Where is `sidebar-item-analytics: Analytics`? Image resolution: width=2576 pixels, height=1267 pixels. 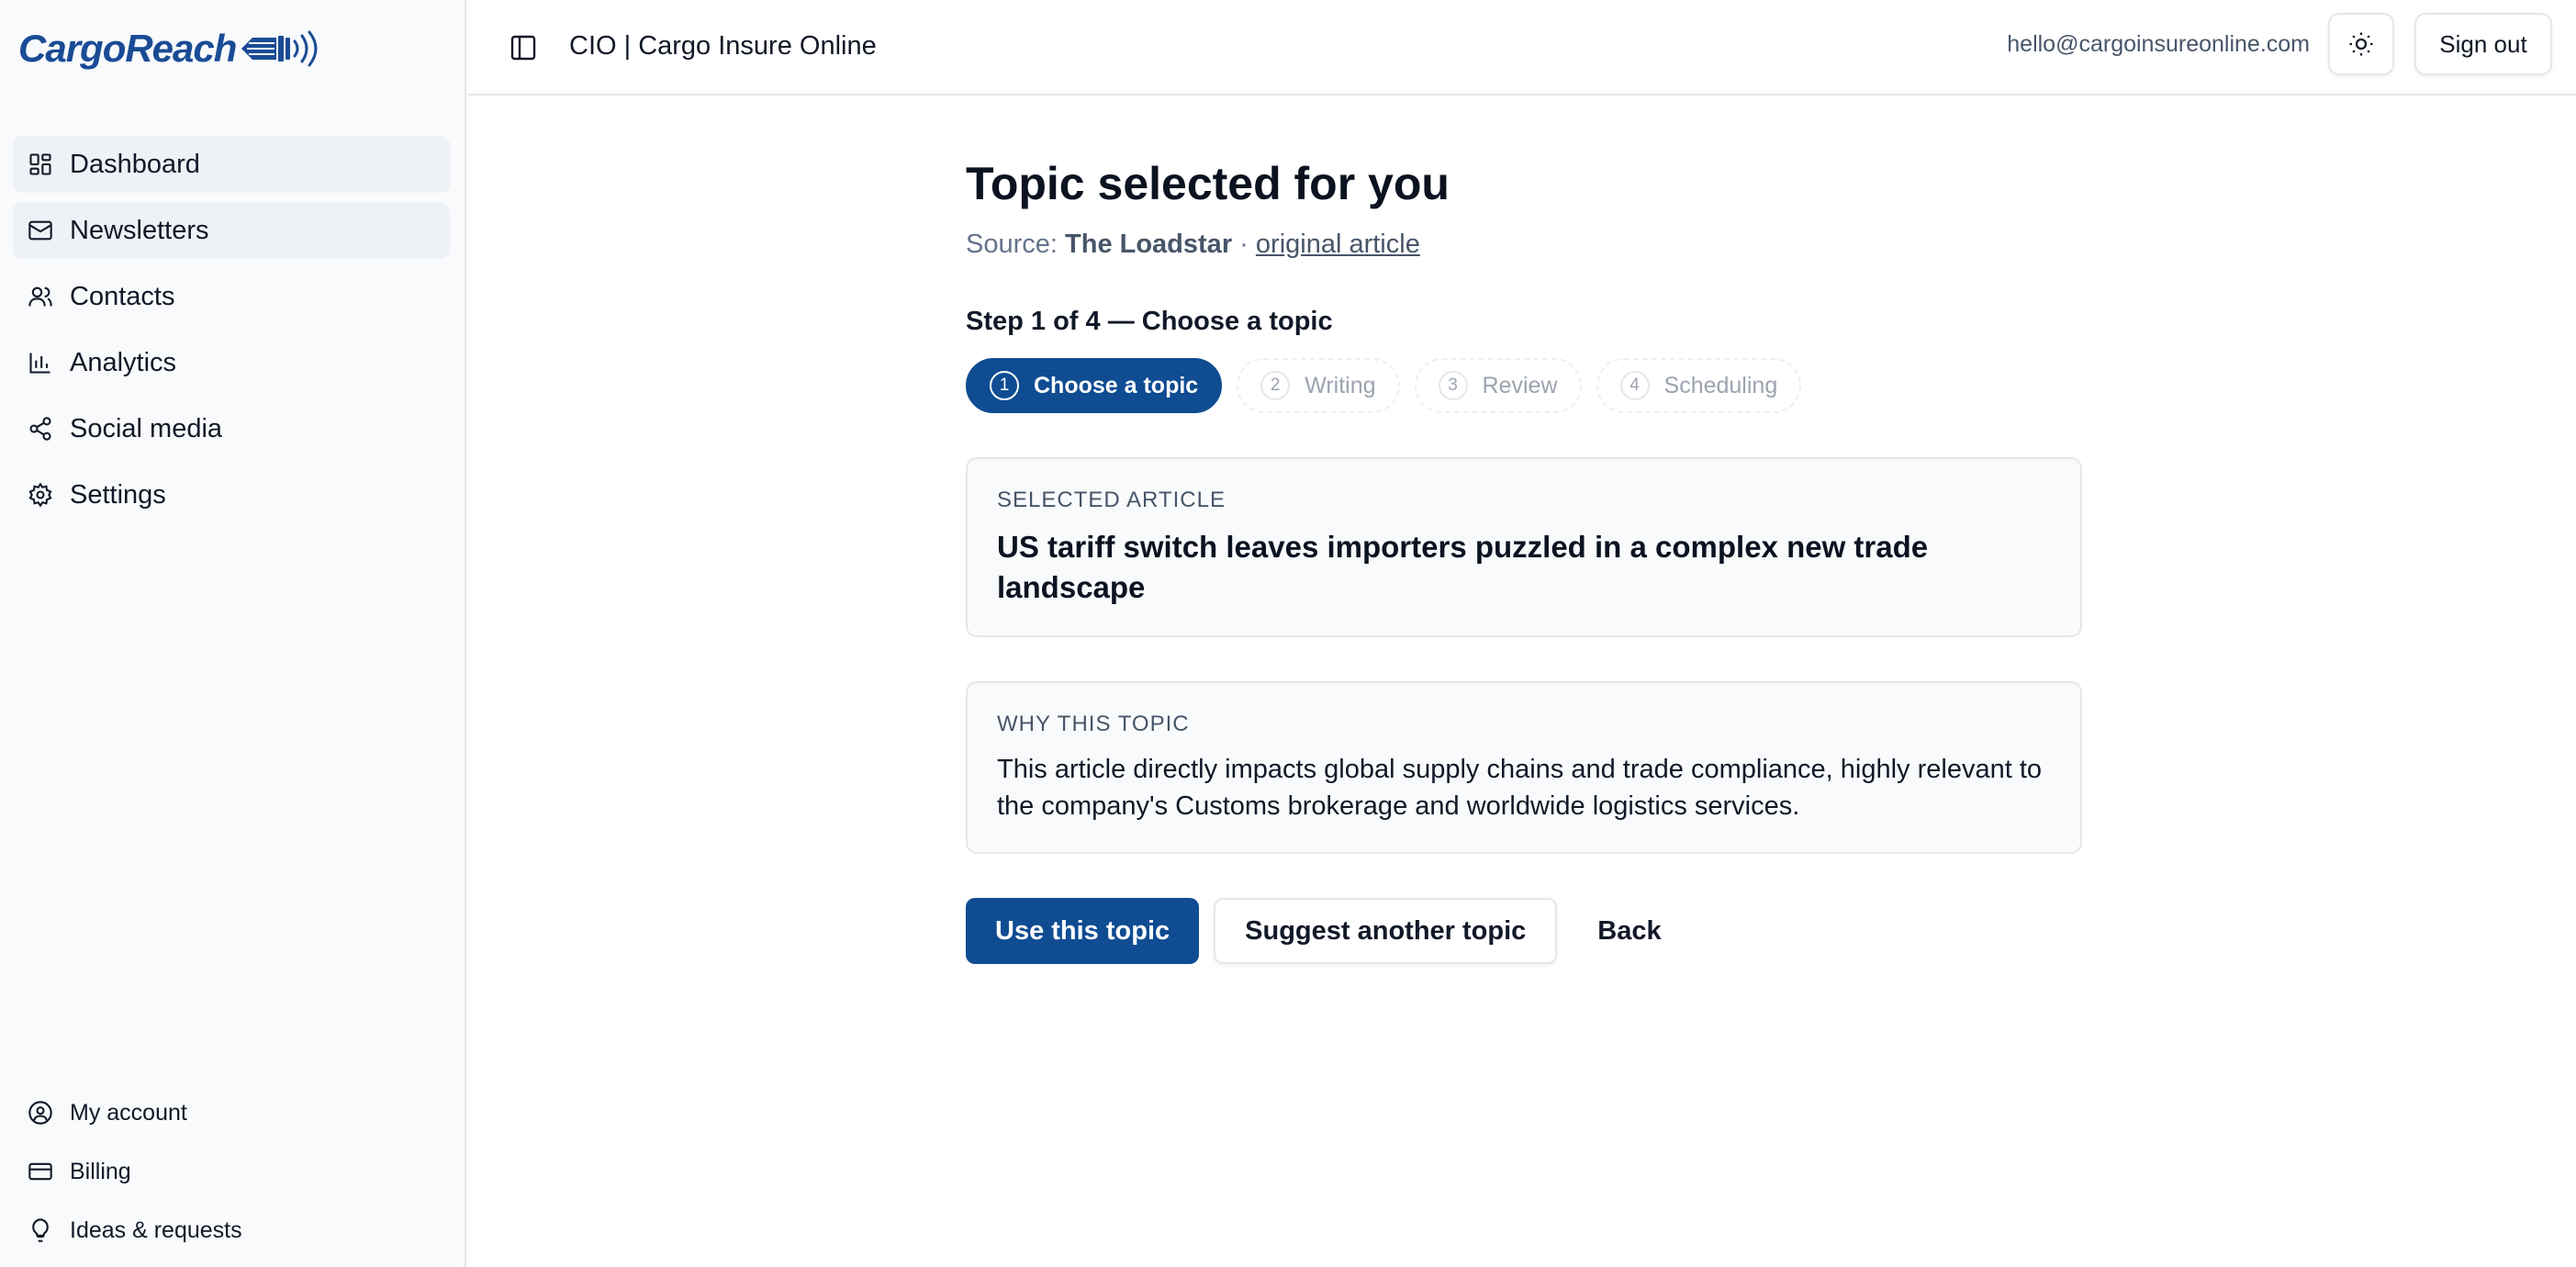
sidebar-item-analytics: Analytics is located at coordinates (231, 362).